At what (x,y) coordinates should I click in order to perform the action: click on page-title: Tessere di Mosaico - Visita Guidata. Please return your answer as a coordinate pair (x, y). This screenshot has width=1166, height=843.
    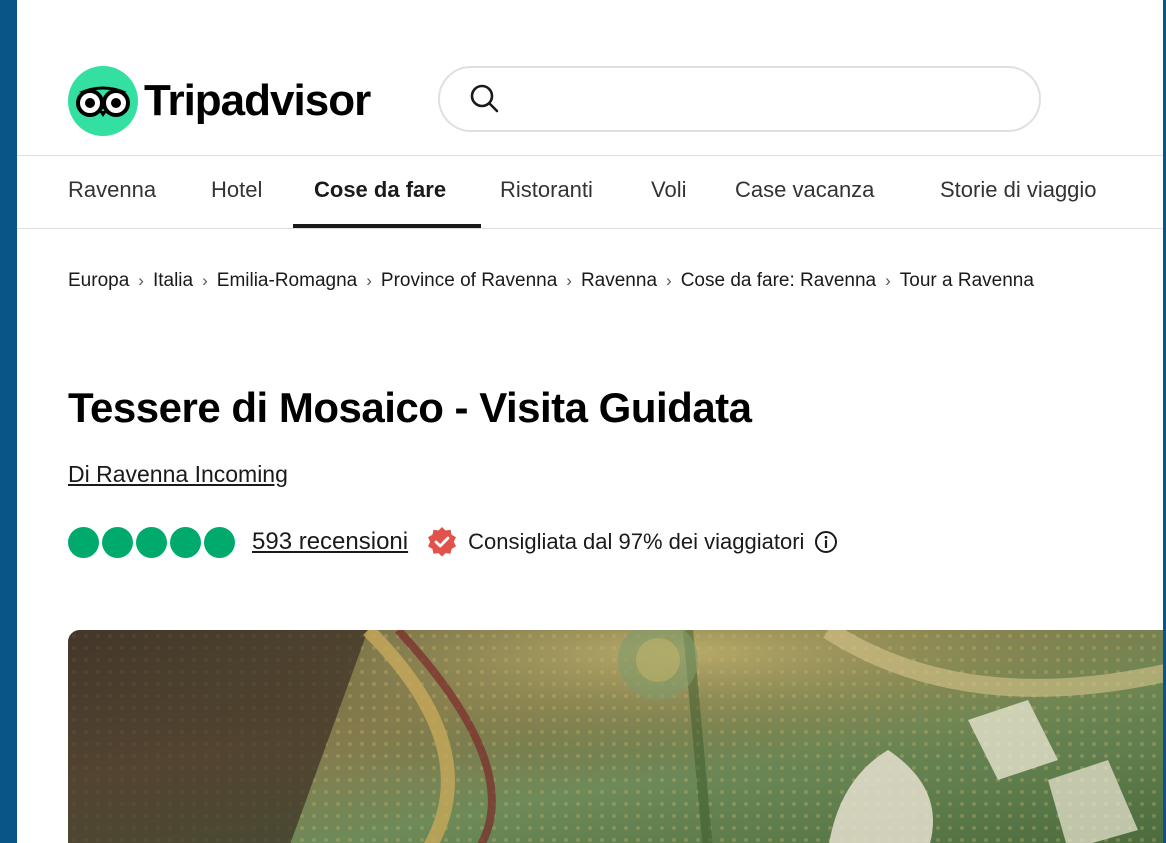
    Looking at the image, I should click on (410, 407).